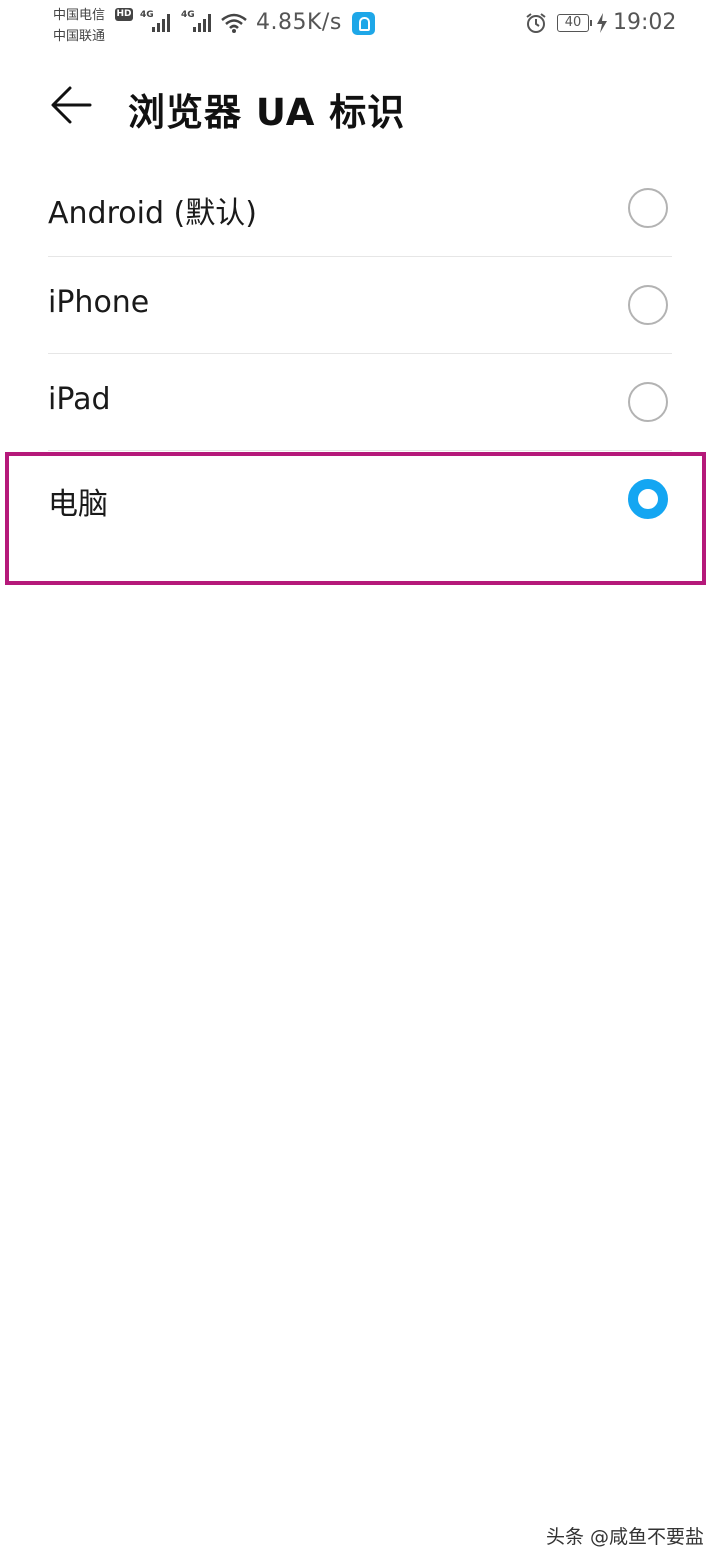 This screenshot has width=720, height=1559. I want to click on carrier-labels: 中国电信 中国联通, so click(79, 26).